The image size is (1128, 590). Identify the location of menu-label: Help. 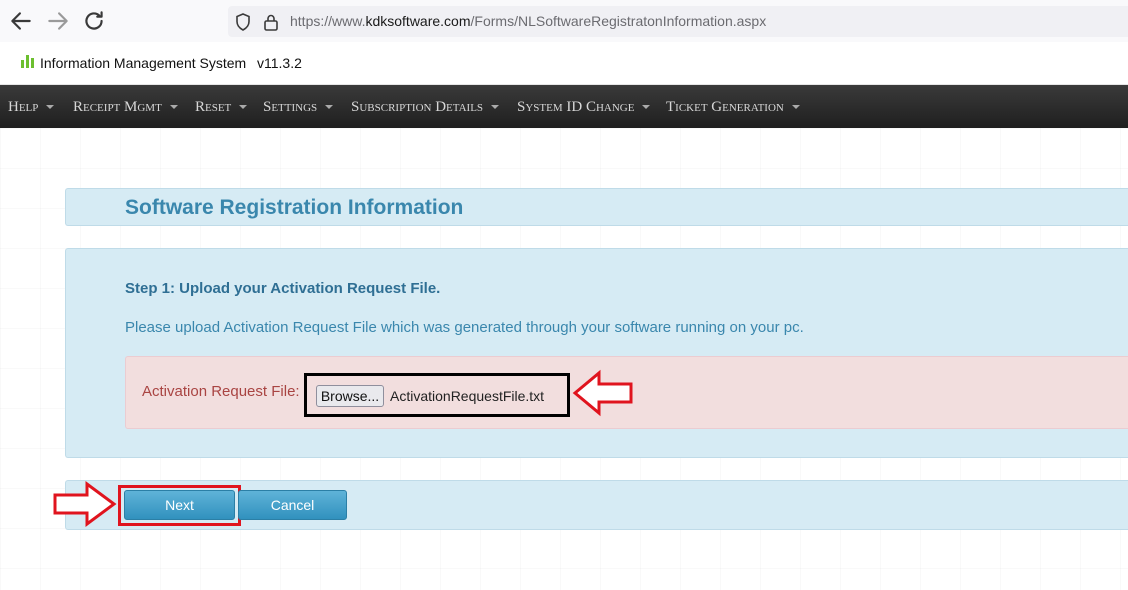
(23, 106).